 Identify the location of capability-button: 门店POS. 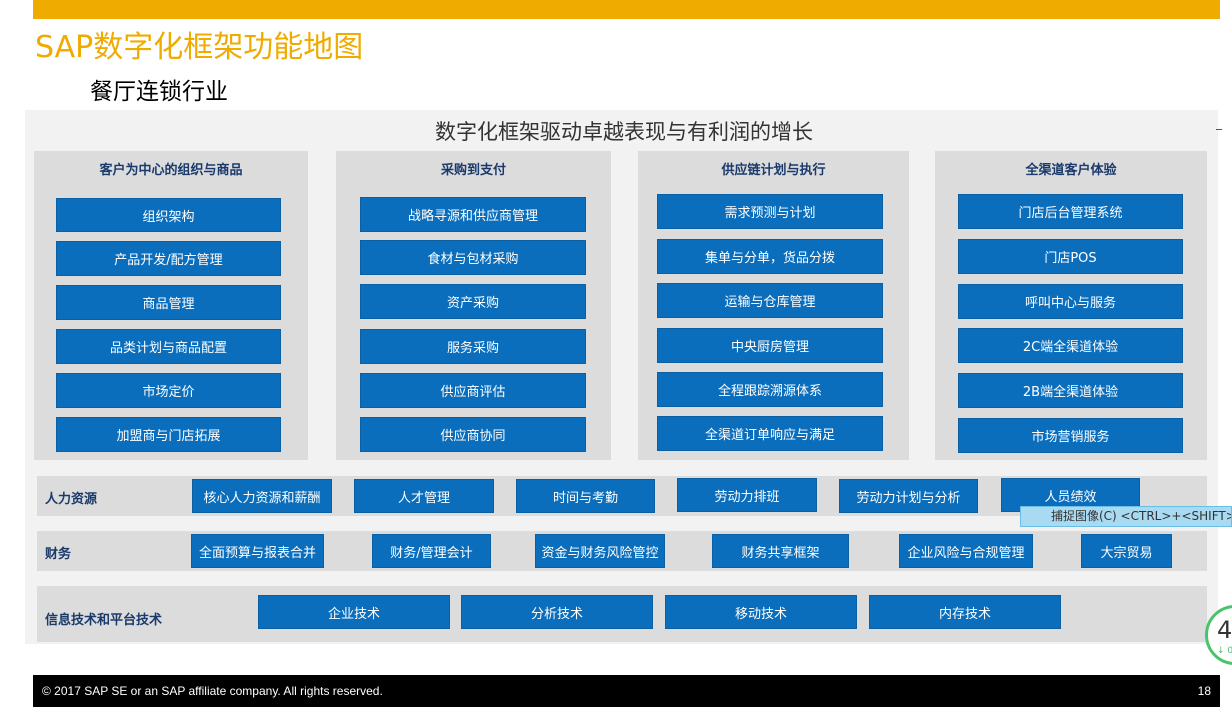
(1070, 256).